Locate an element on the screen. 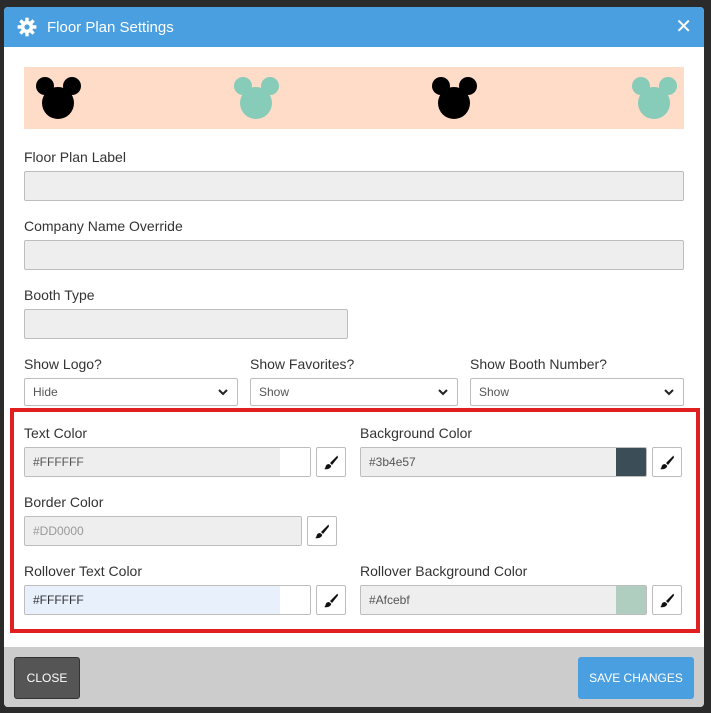 This screenshot has height=713, width=711. close-button: CLOSE is located at coordinates (47, 678).